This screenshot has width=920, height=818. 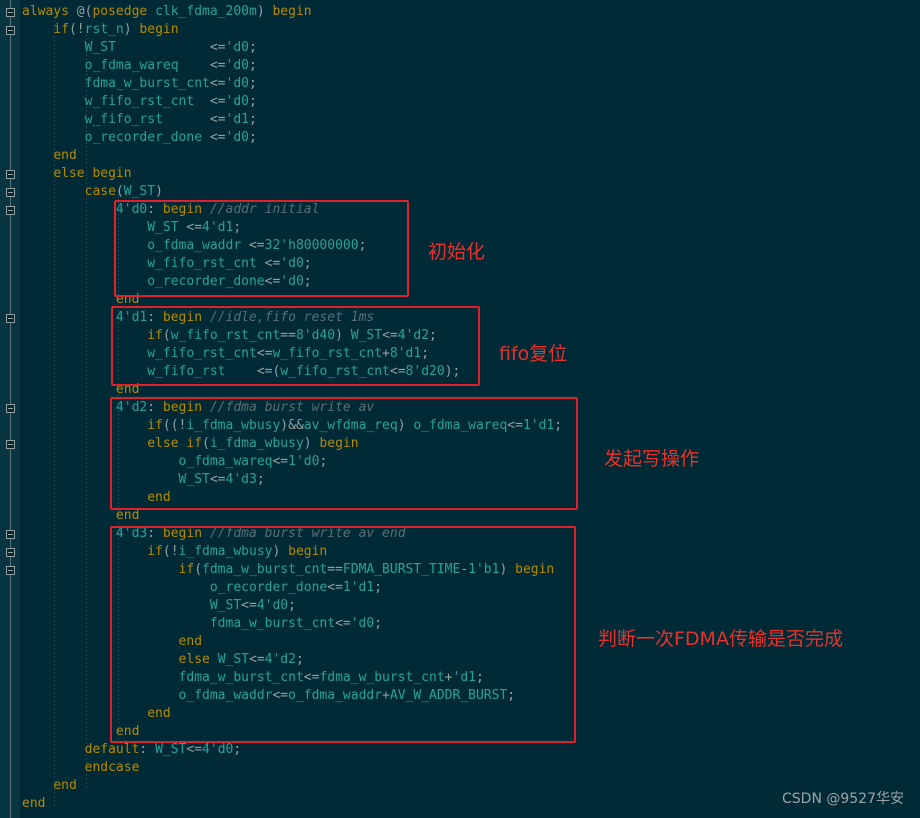 What do you see at coordinates (163, 749) in the screenshot?
I see `code-line: default: W_ST<=4'd0;` at bounding box center [163, 749].